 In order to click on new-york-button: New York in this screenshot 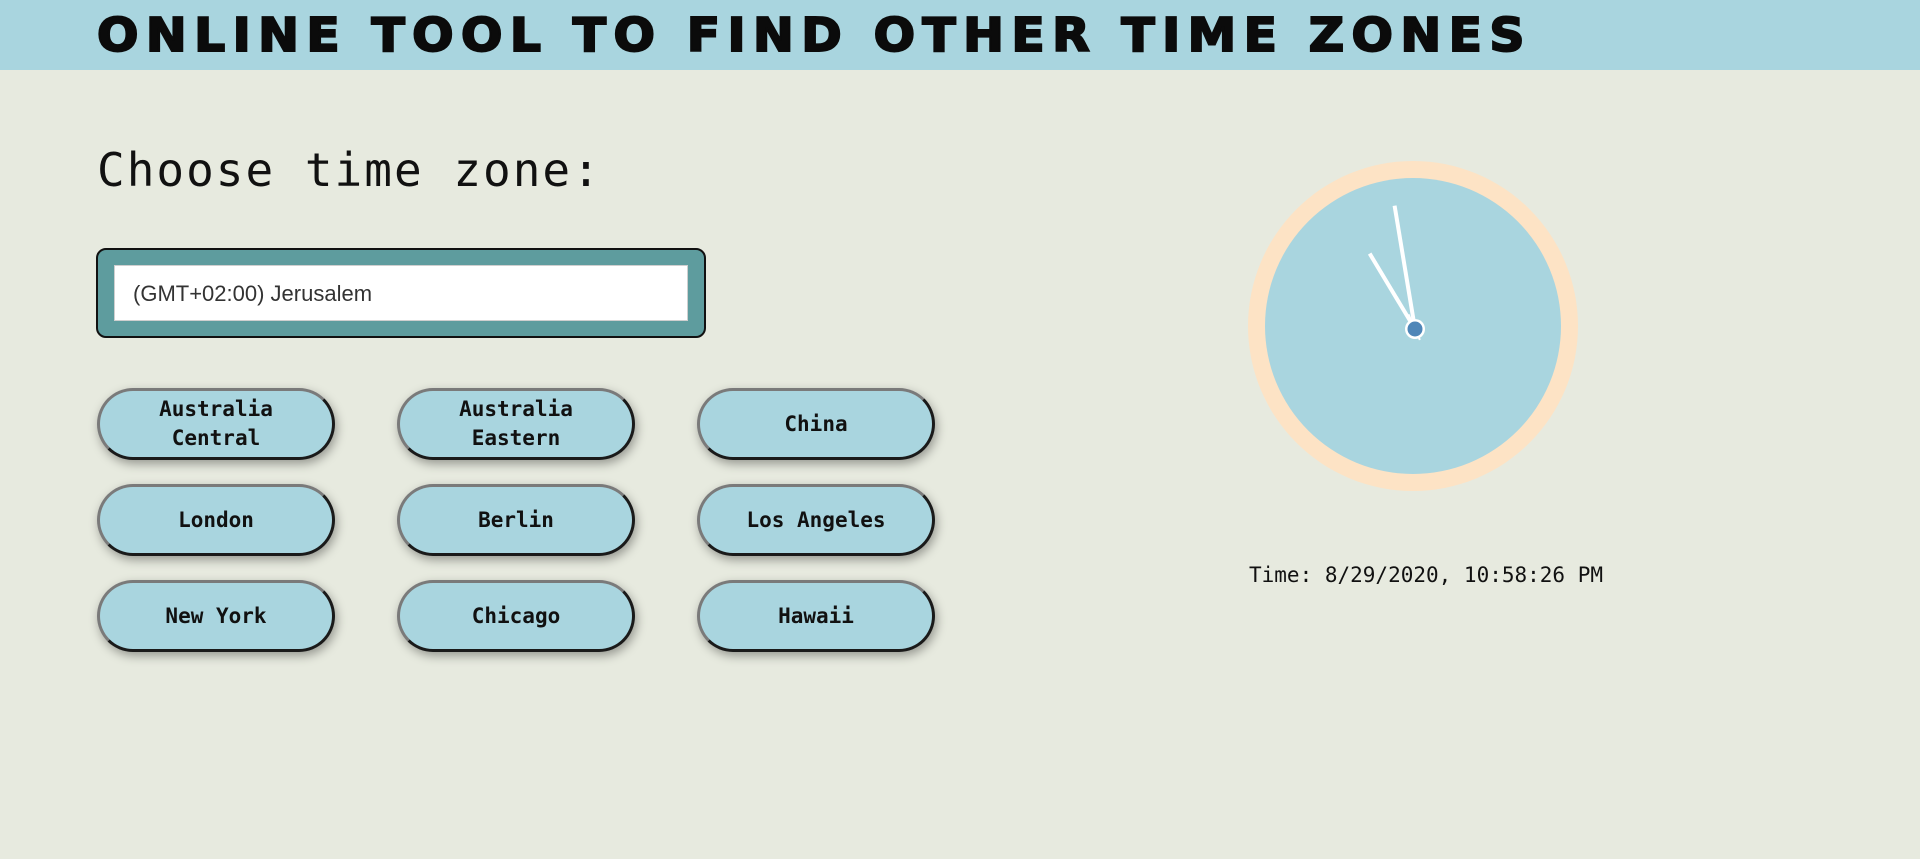, I will do `click(216, 616)`.